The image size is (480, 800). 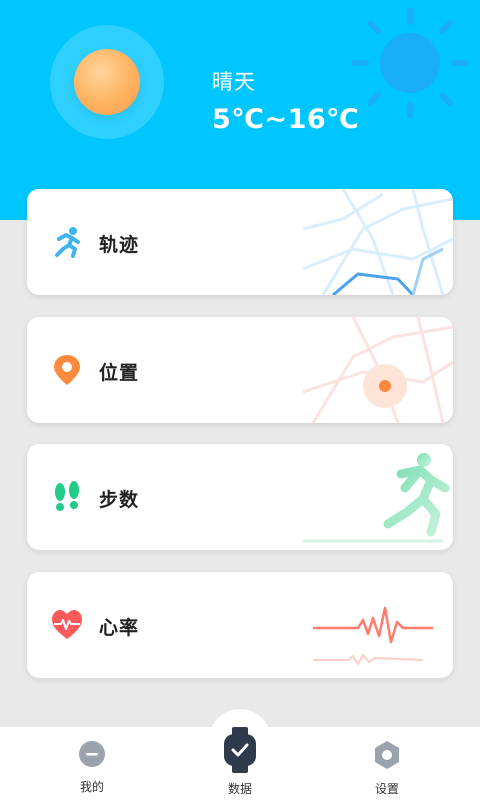 What do you see at coordinates (234, 82) in the screenshot?
I see `weather-condition: 晴天` at bounding box center [234, 82].